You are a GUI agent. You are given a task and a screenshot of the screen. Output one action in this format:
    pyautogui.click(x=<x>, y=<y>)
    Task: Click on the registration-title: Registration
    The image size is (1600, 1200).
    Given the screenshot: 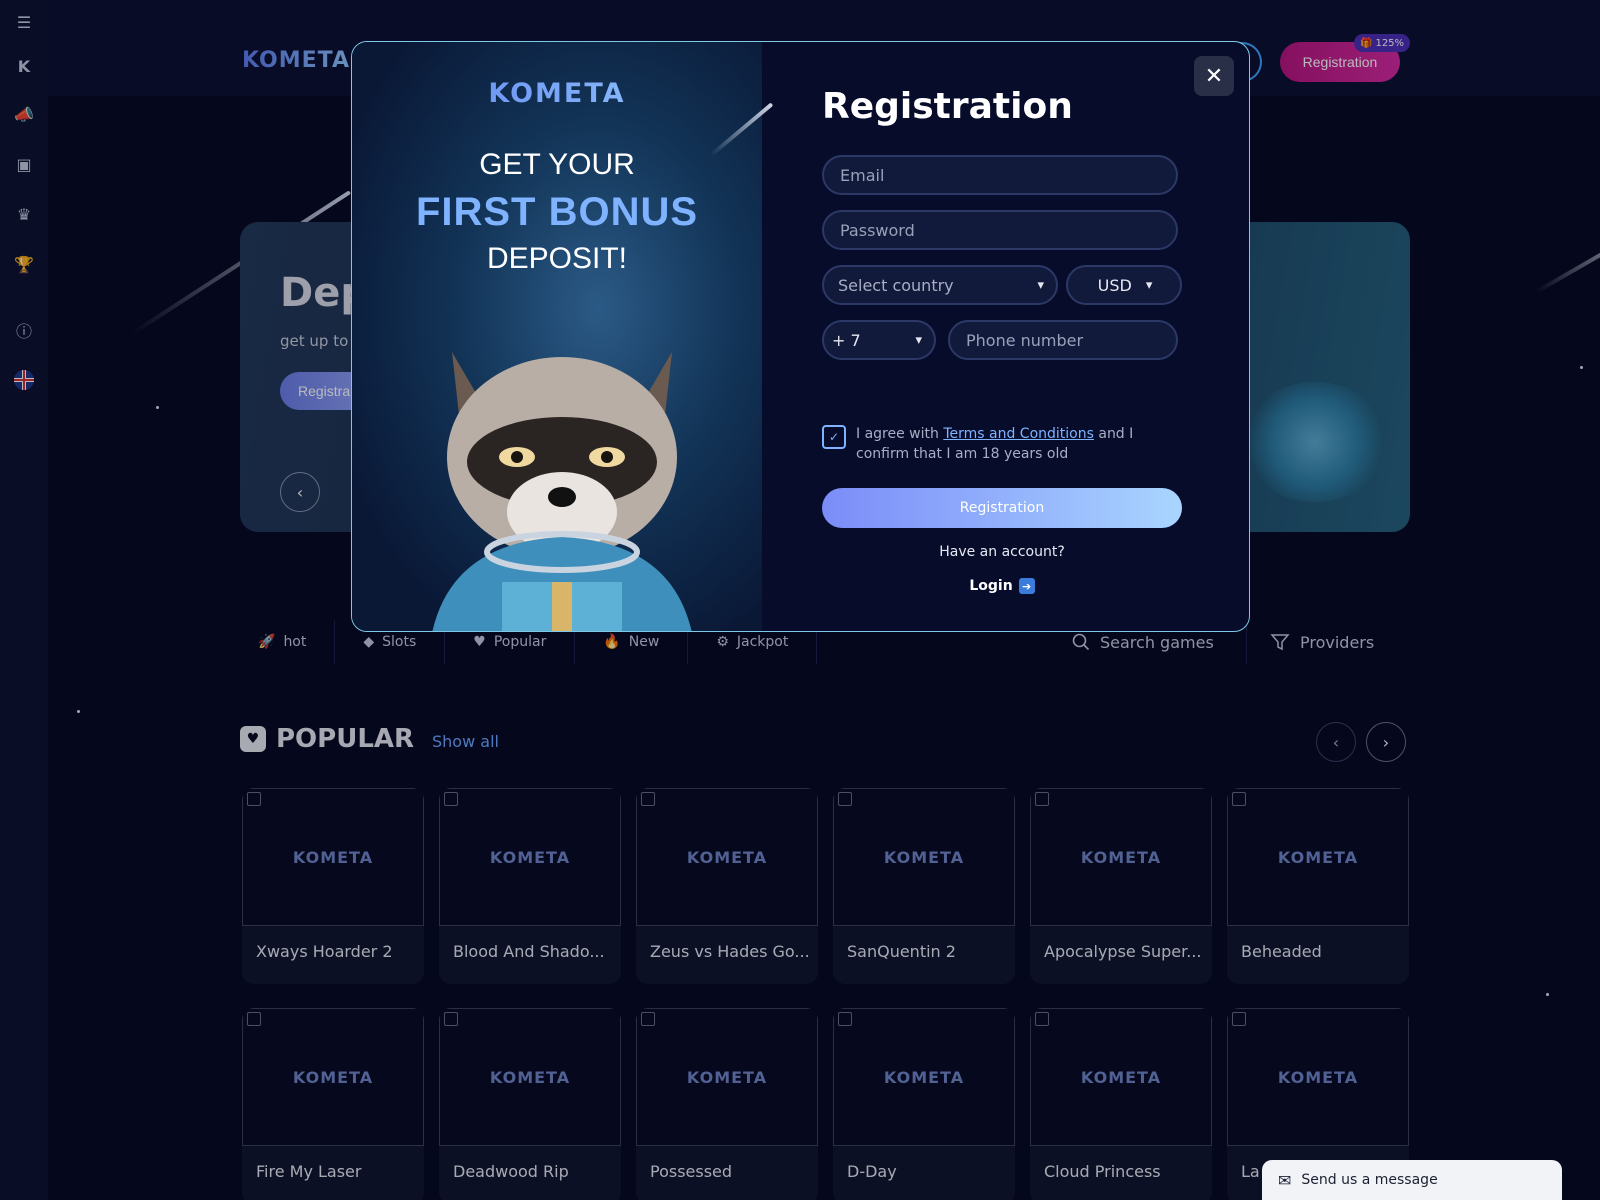 What is the action you would take?
    pyautogui.click(x=947, y=106)
    